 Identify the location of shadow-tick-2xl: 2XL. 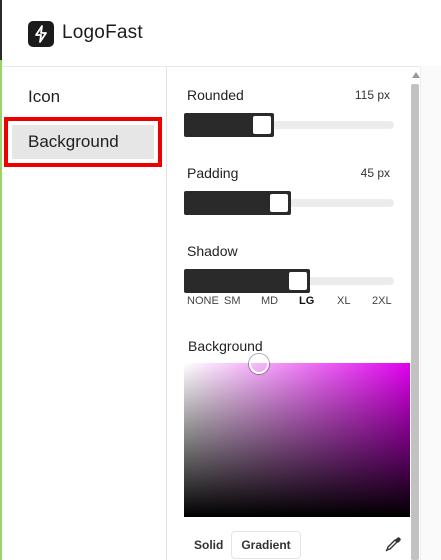
(382, 301).